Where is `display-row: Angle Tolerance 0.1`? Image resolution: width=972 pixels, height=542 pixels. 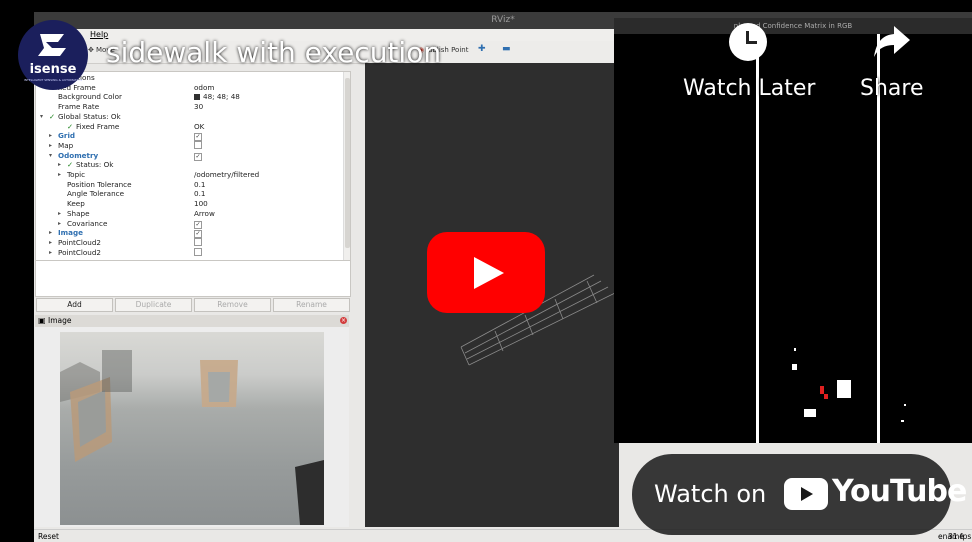
display-row: Angle Tolerance 0.1 is located at coordinates (186, 194).